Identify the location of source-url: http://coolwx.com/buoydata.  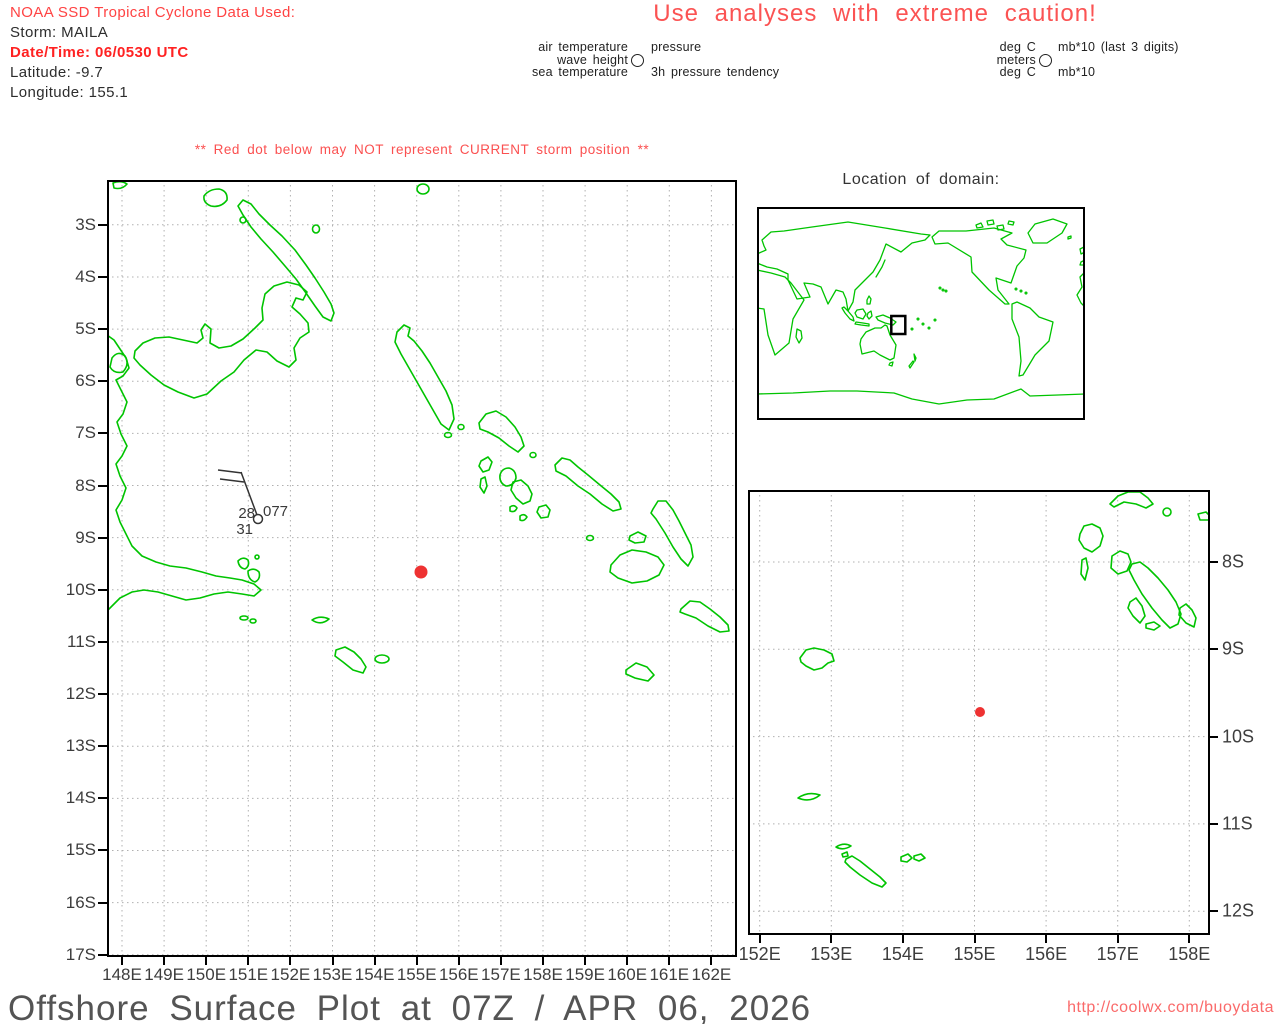
(1170, 1007).